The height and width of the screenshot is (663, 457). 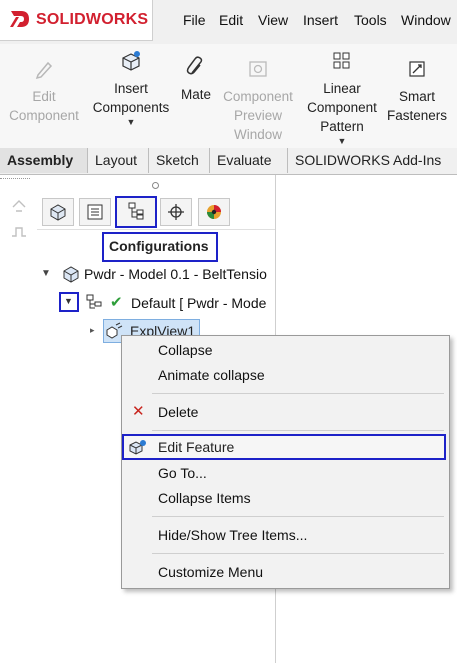 What do you see at coordinates (231, 20) in the screenshot?
I see `menu-edit: Edit` at bounding box center [231, 20].